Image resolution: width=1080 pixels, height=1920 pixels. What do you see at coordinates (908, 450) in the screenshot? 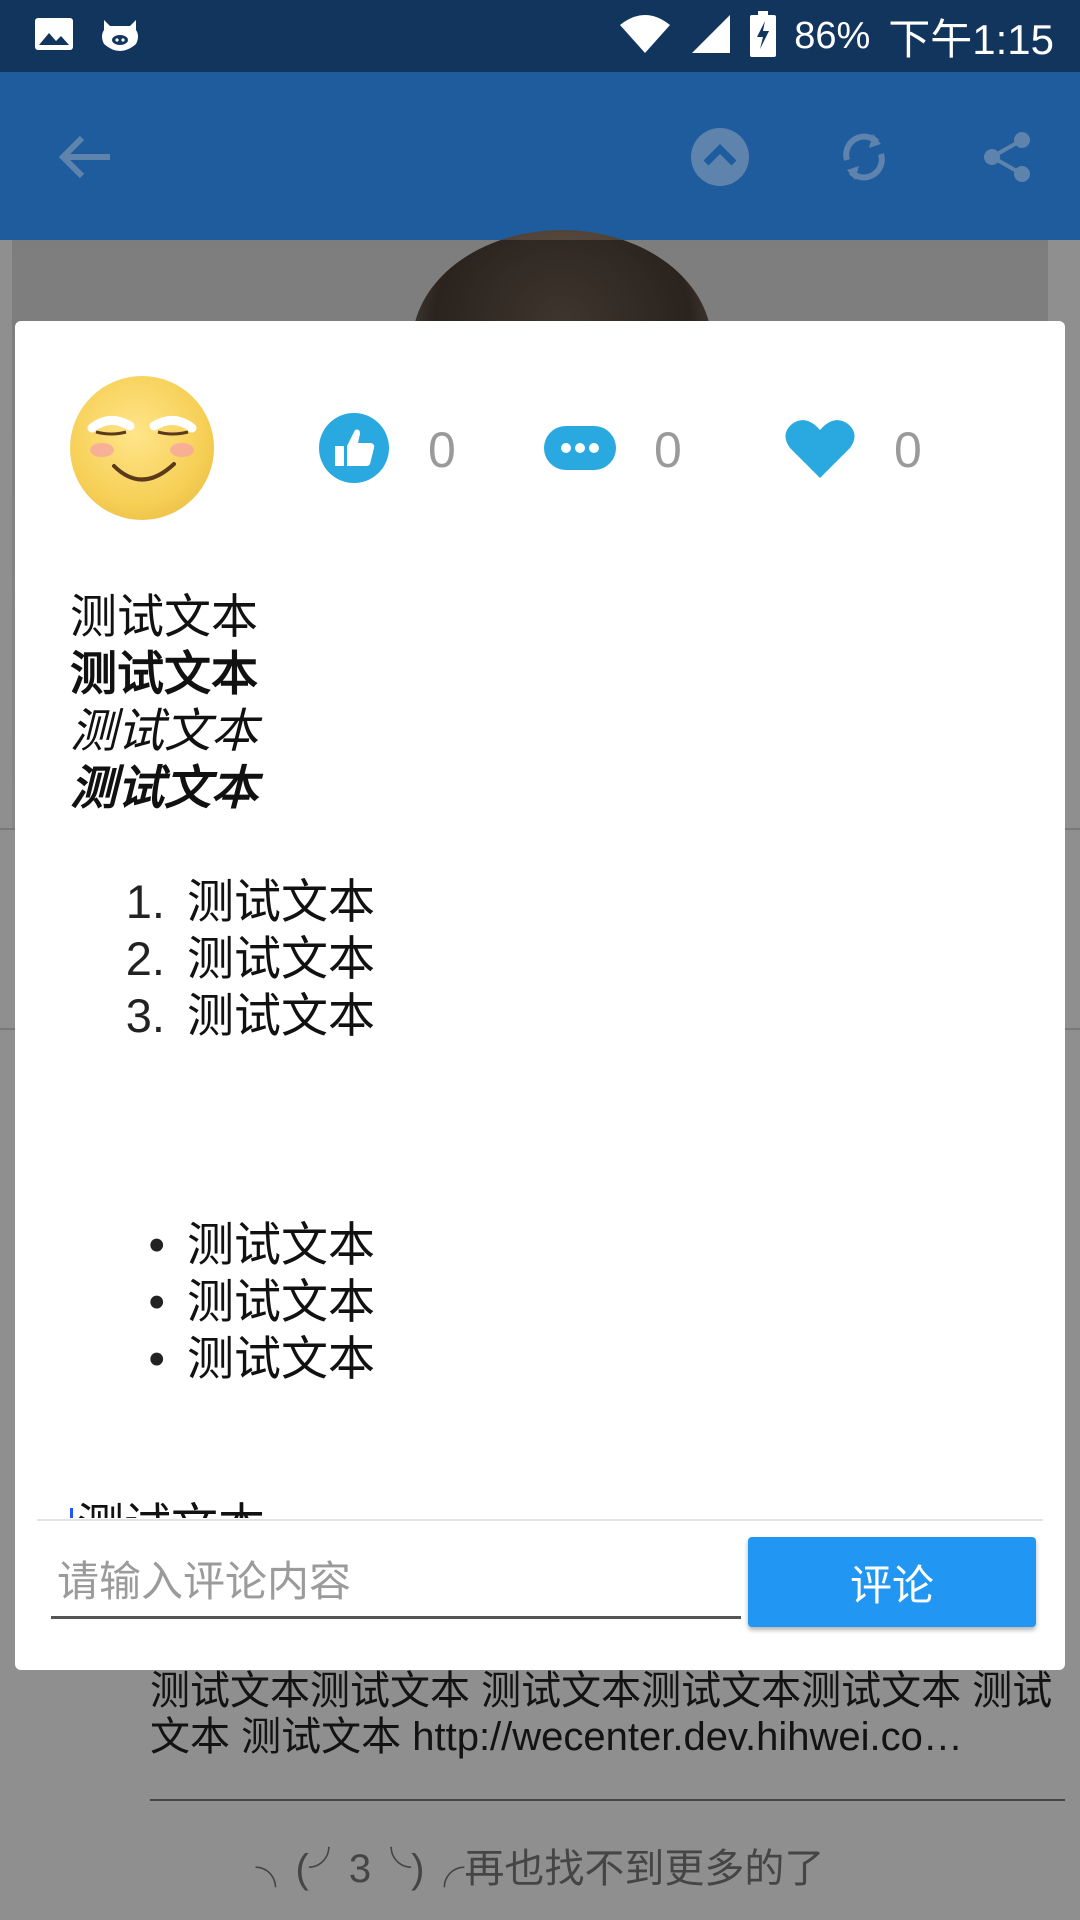
I see `favorite-count: 0` at bounding box center [908, 450].